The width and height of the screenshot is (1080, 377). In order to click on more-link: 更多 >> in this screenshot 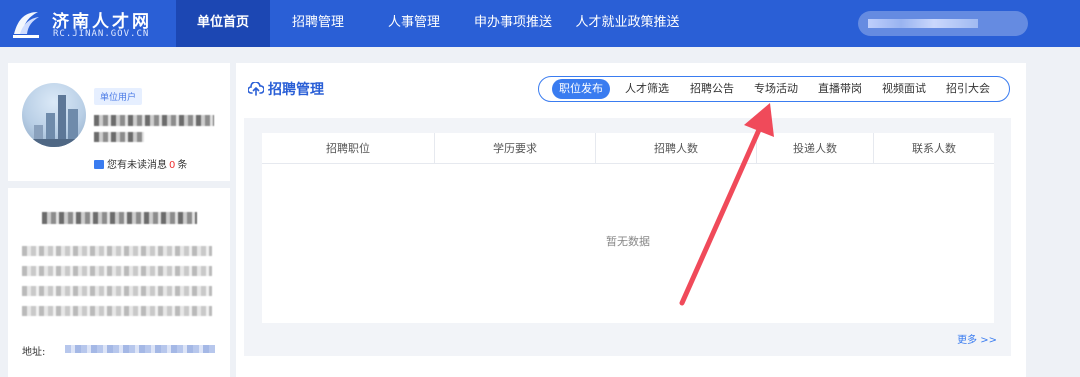, I will do `click(977, 338)`.